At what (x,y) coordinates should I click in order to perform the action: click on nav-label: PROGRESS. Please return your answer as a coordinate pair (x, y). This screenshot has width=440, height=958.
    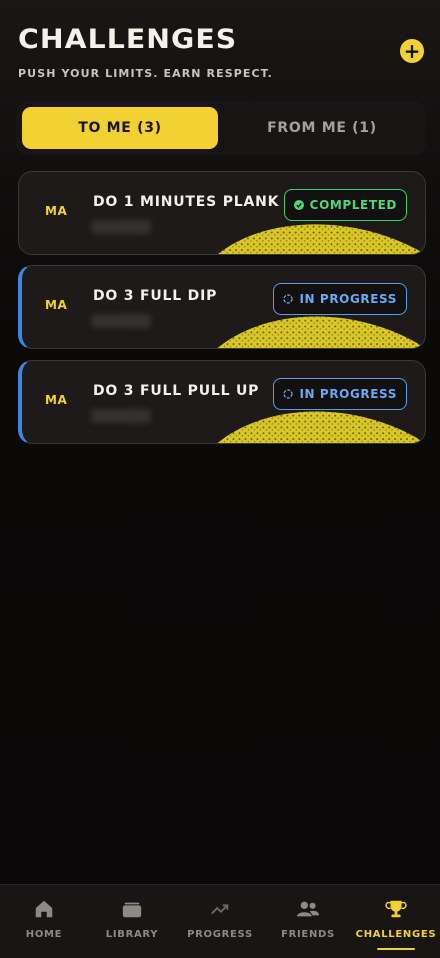
    Looking at the image, I should click on (220, 934).